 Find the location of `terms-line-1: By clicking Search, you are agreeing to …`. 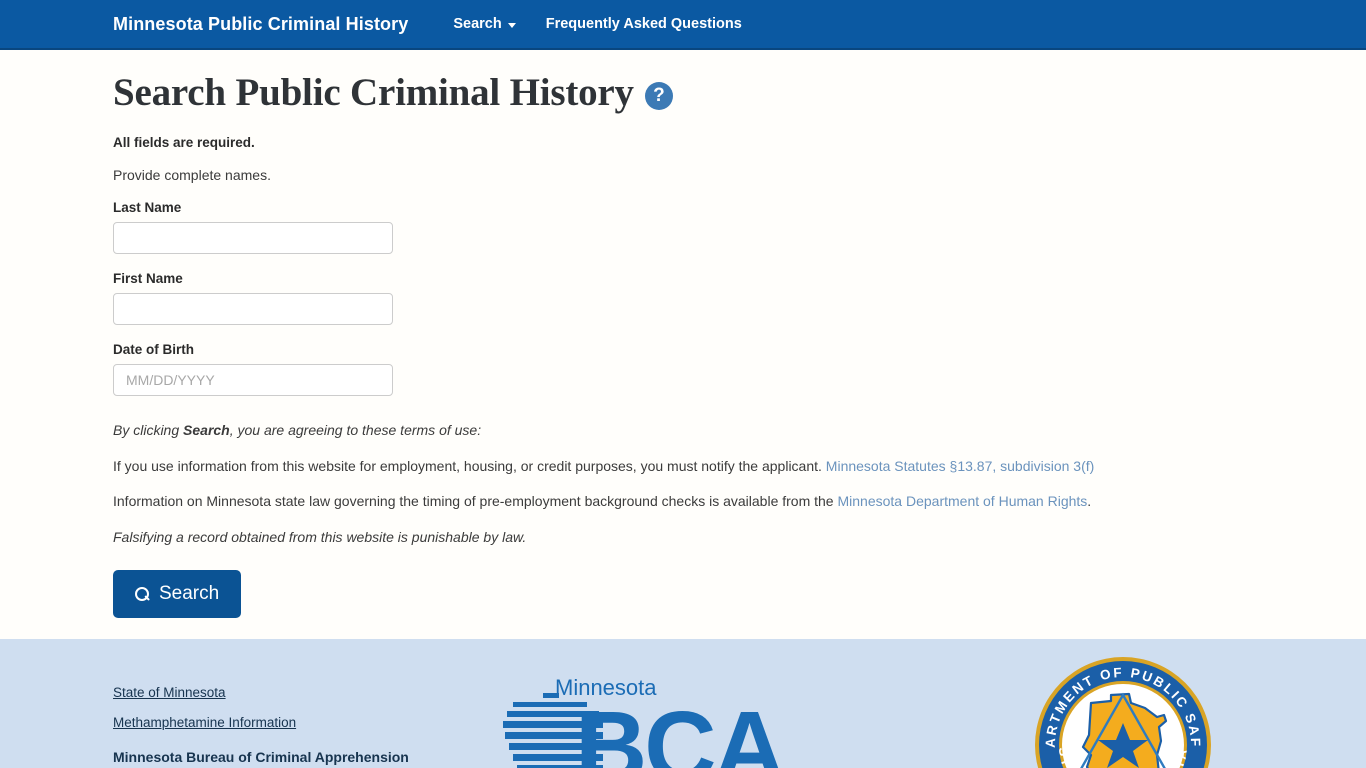

terms-line-1: By clicking Search, you are agreeing to … is located at coordinates (683, 431).